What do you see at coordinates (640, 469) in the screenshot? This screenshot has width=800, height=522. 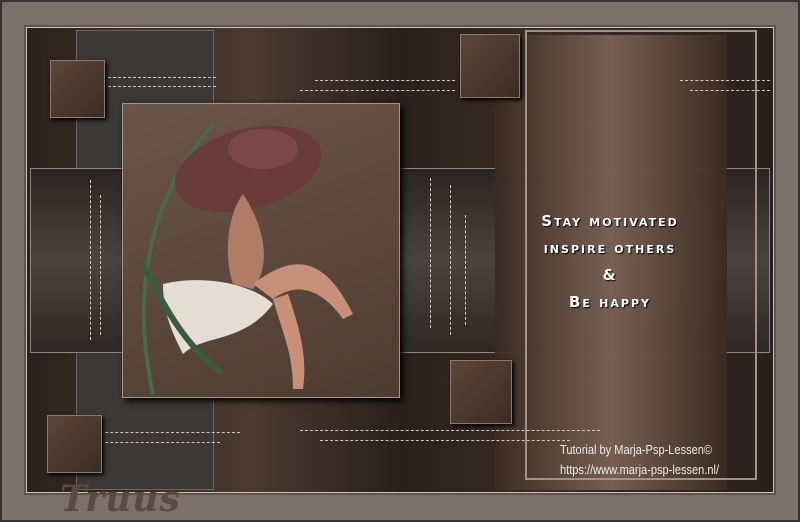 I see `credit-url: https://www.marja-psp-lessen.nl/` at bounding box center [640, 469].